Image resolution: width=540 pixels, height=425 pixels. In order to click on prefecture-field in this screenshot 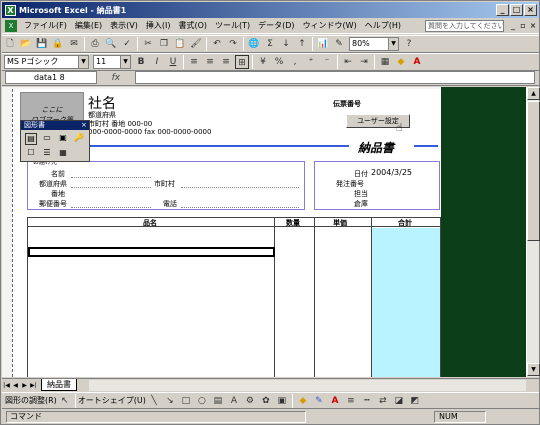, I will do `click(111, 187)`.